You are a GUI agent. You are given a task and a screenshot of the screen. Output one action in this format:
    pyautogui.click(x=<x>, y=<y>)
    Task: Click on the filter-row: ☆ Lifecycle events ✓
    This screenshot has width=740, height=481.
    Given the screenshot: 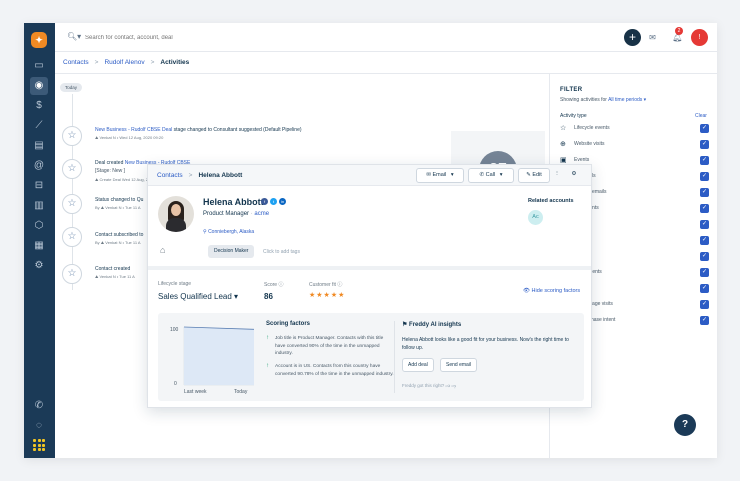 What is the action you would take?
    pyautogui.click(x=635, y=129)
    